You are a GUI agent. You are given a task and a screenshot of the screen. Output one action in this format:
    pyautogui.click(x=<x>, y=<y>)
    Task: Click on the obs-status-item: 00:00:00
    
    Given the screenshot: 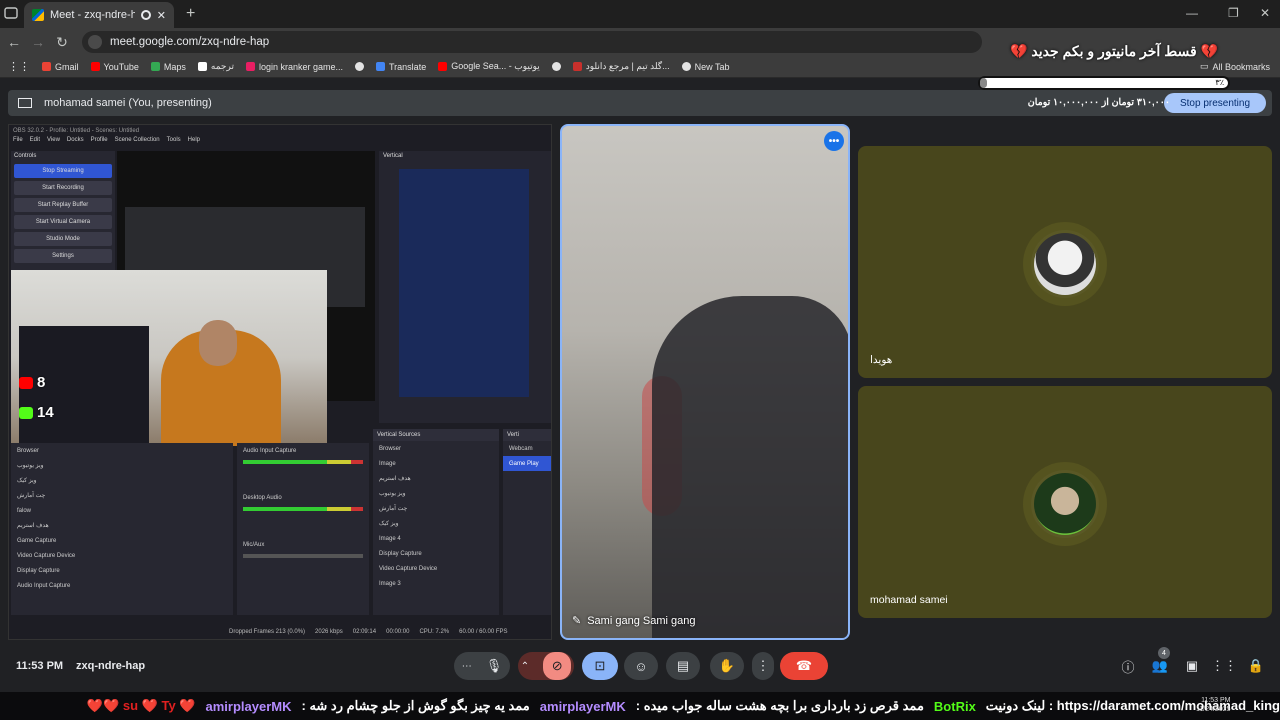 What is the action you would take?
    pyautogui.click(x=398, y=632)
    